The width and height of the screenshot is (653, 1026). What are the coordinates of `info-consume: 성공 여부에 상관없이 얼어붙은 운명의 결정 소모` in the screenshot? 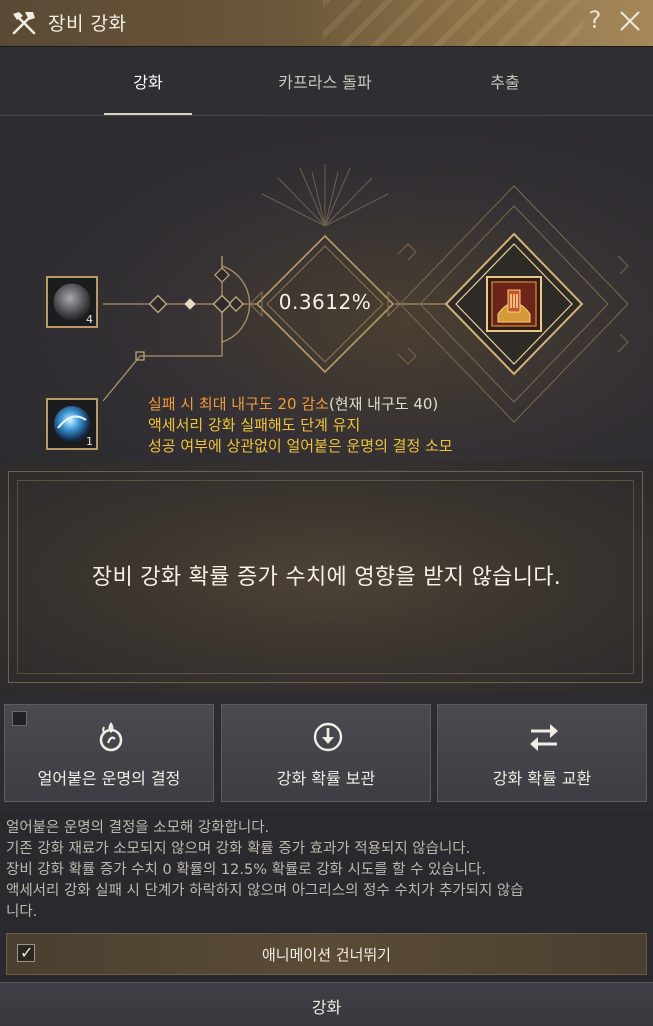 It's located at (300, 446).